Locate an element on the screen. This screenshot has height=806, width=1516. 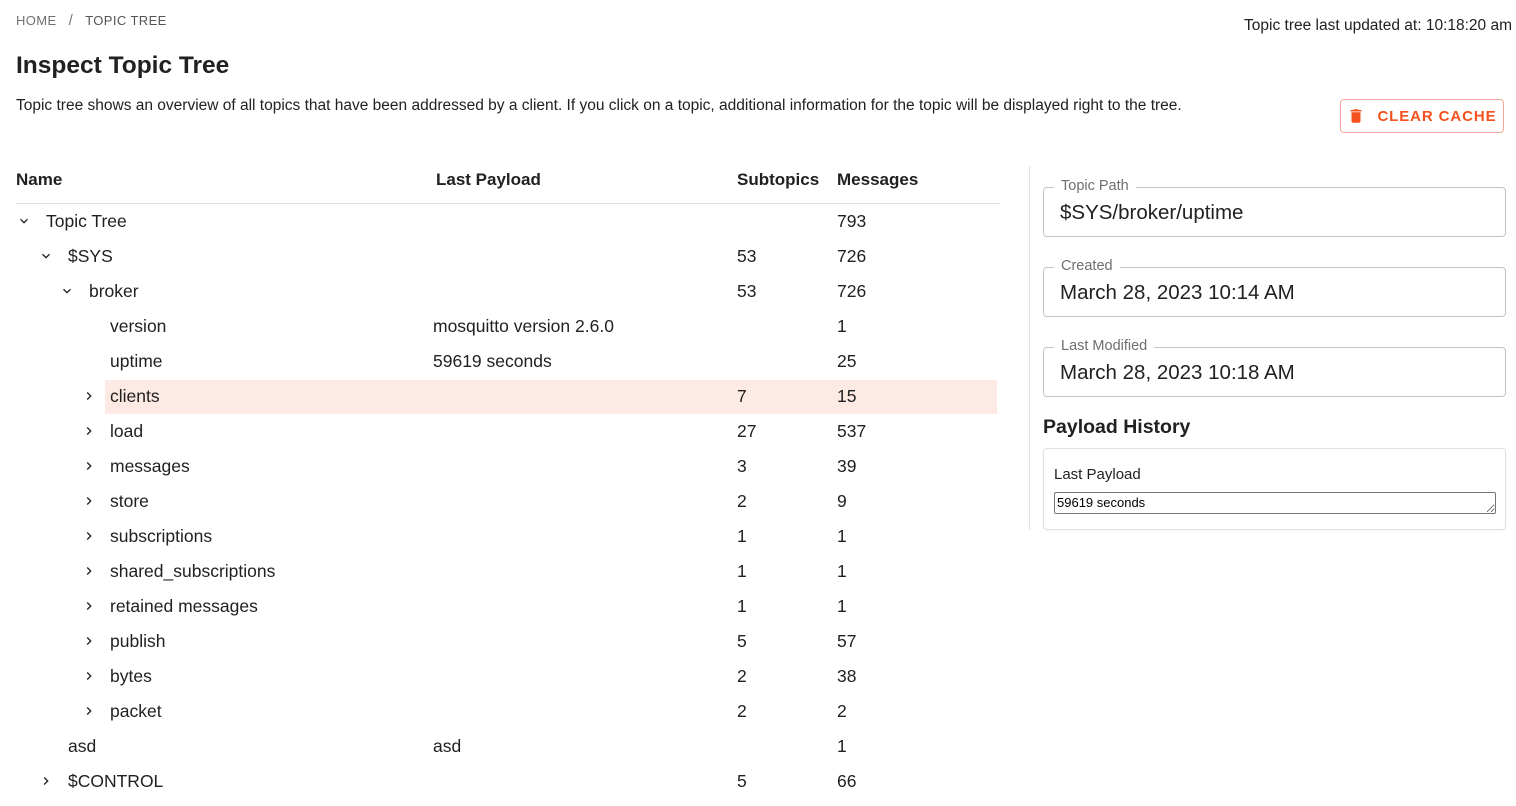
messages-count: 2 is located at coordinates (842, 711).